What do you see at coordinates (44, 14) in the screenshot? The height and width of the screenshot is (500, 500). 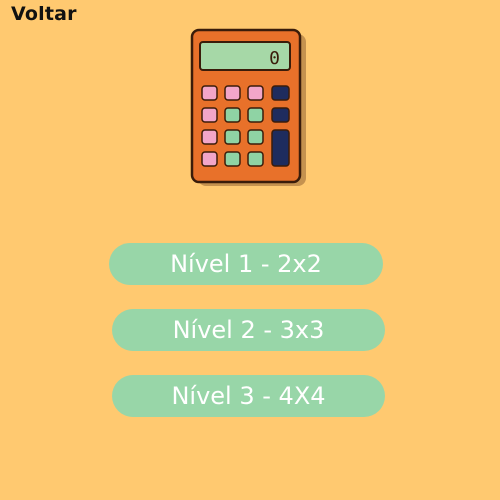 I see `back-button: Voltar` at bounding box center [44, 14].